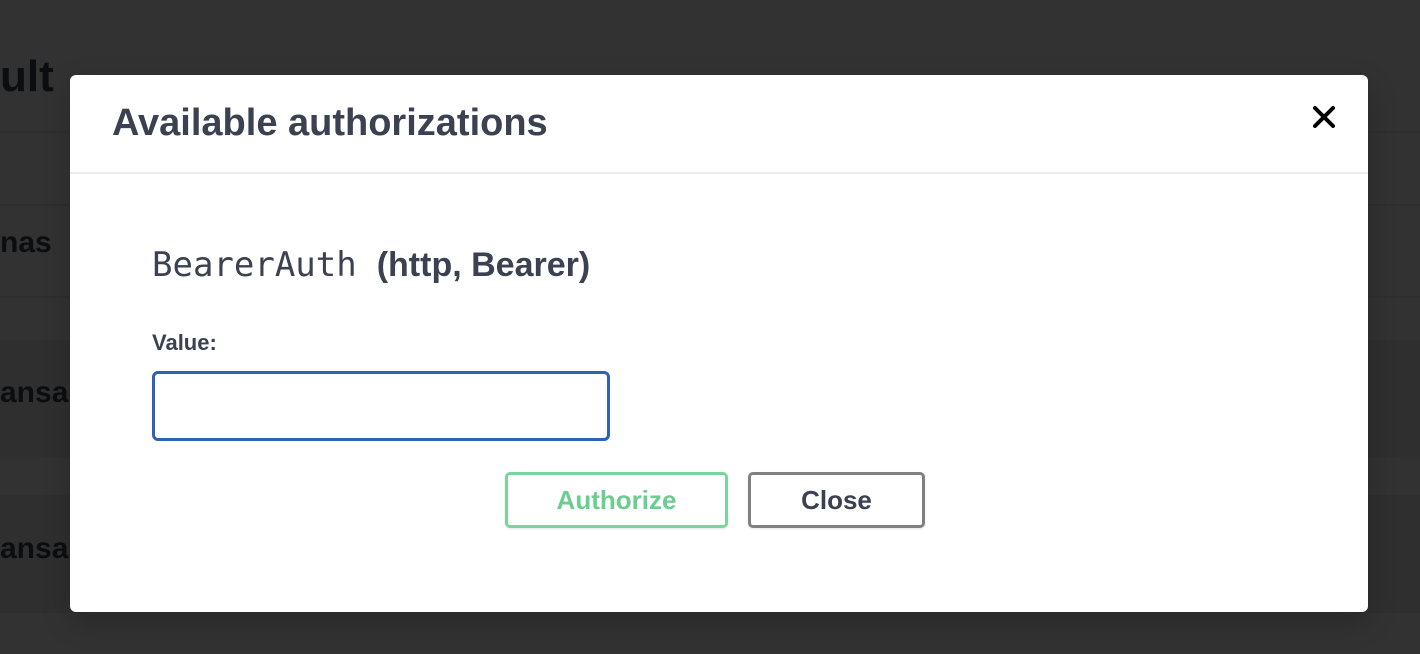 Image resolution: width=1420 pixels, height=654 pixels. I want to click on auth-scheme-name: BearerAuth, so click(254, 265).